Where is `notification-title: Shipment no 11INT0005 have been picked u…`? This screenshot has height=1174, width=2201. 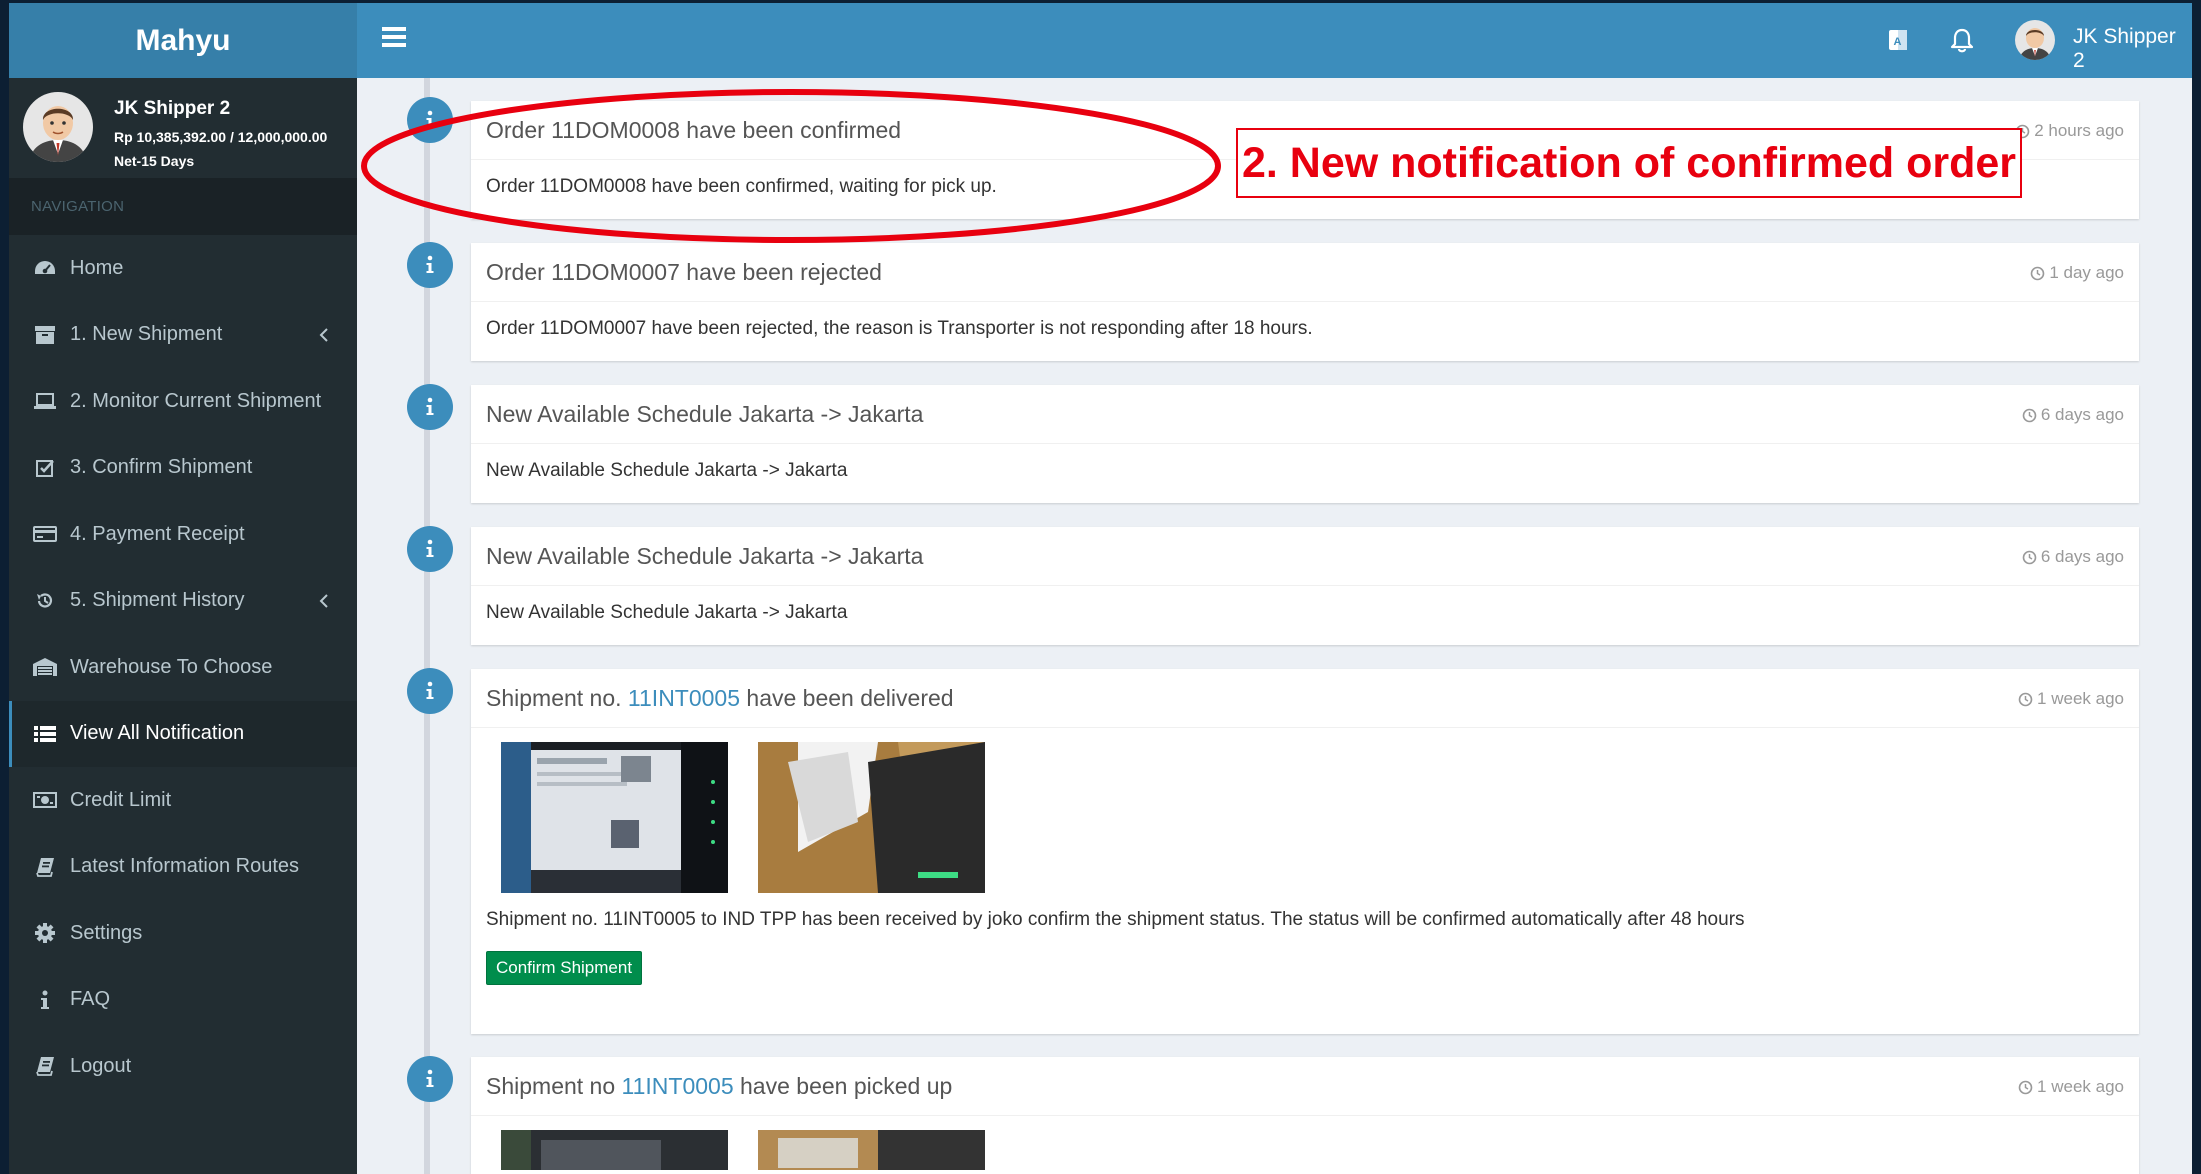 notification-title: Shipment no 11INT0005 have been picked u… is located at coordinates (719, 1086).